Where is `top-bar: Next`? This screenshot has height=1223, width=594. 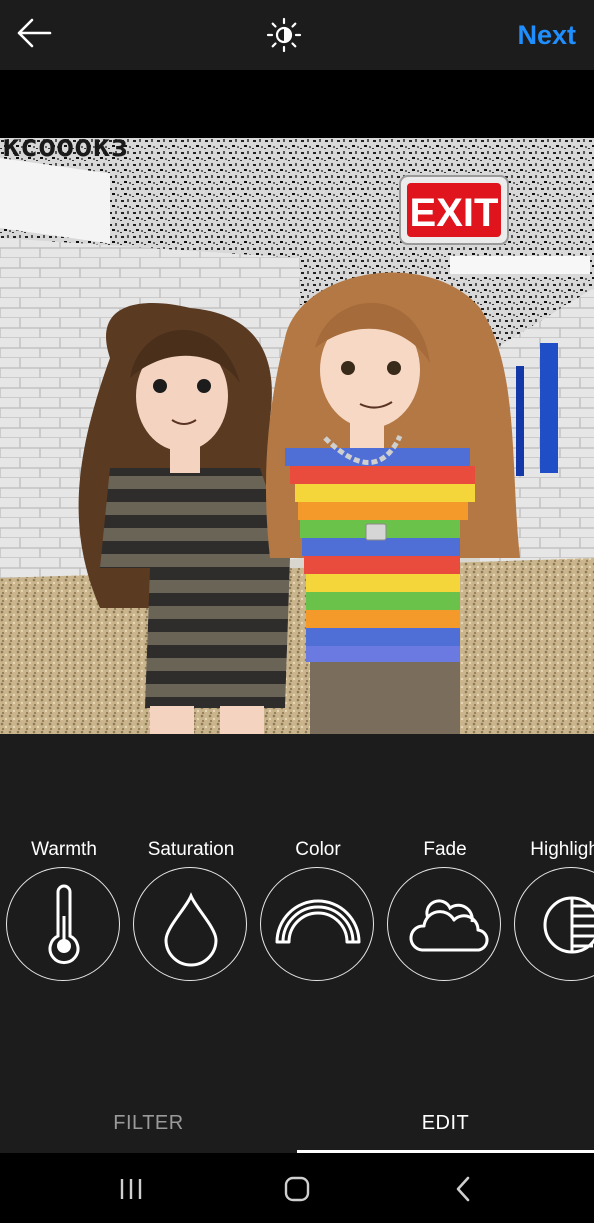 top-bar: Next is located at coordinates (297, 35).